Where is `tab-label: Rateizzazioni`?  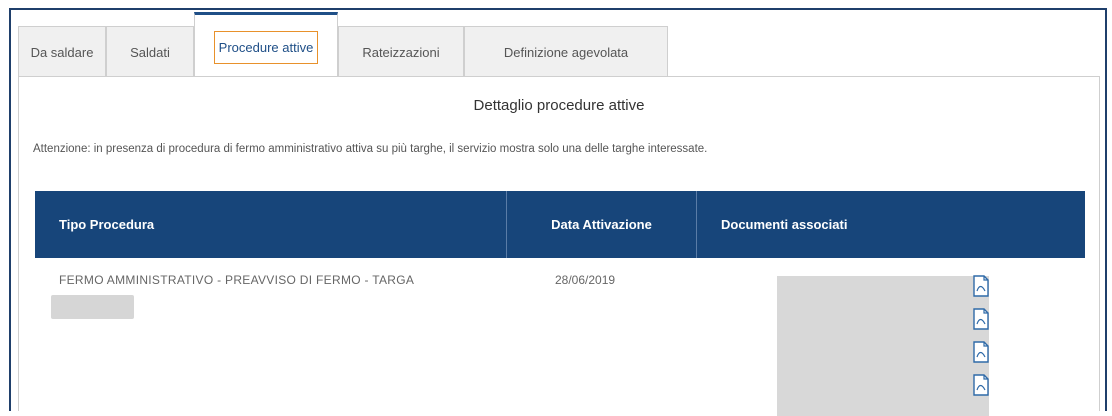
tab-label: Rateizzazioni is located at coordinates (401, 52).